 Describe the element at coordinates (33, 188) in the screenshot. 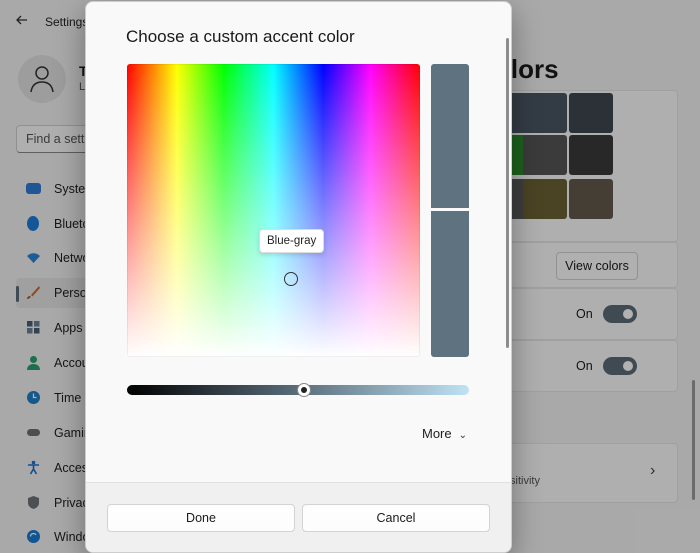

I see `monitor-icon` at that location.